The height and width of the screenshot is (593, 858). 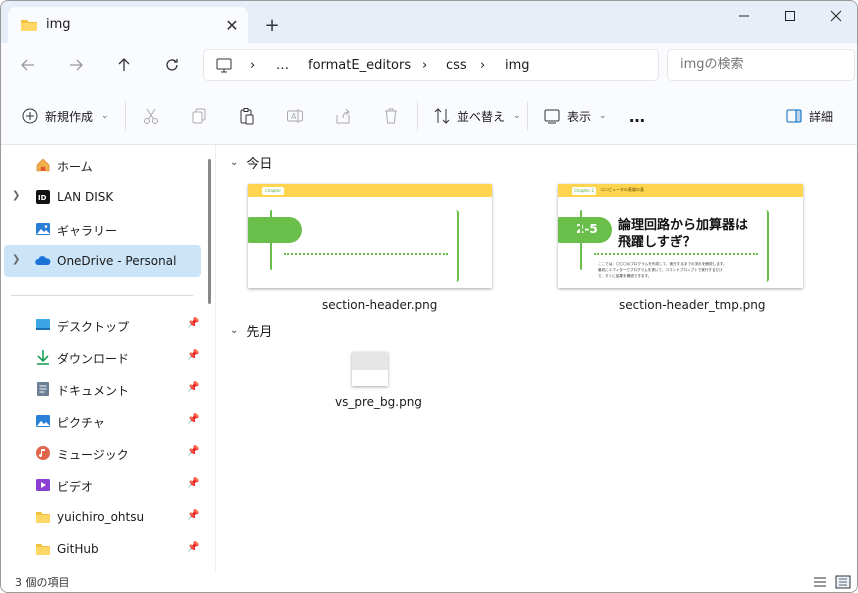 What do you see at coordinates (102, 197) in the screenshot?
I see `sidebar-item-lan-disk: ❯ ID LAN DISK` at bounding box center [102, 197].